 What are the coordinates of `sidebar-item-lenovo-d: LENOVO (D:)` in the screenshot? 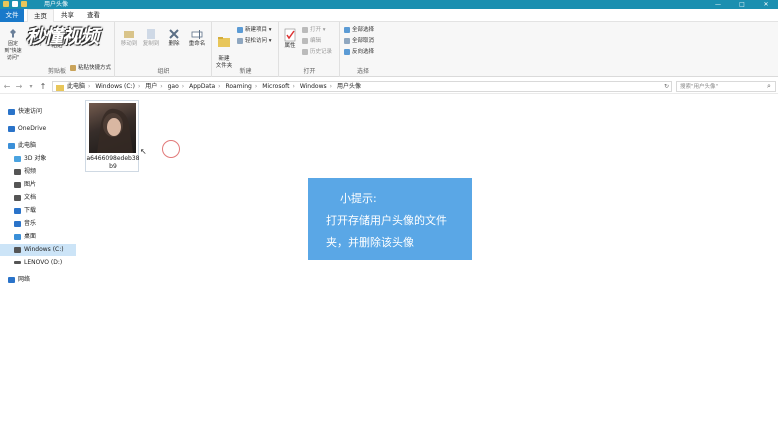 It's located at (38, 263).